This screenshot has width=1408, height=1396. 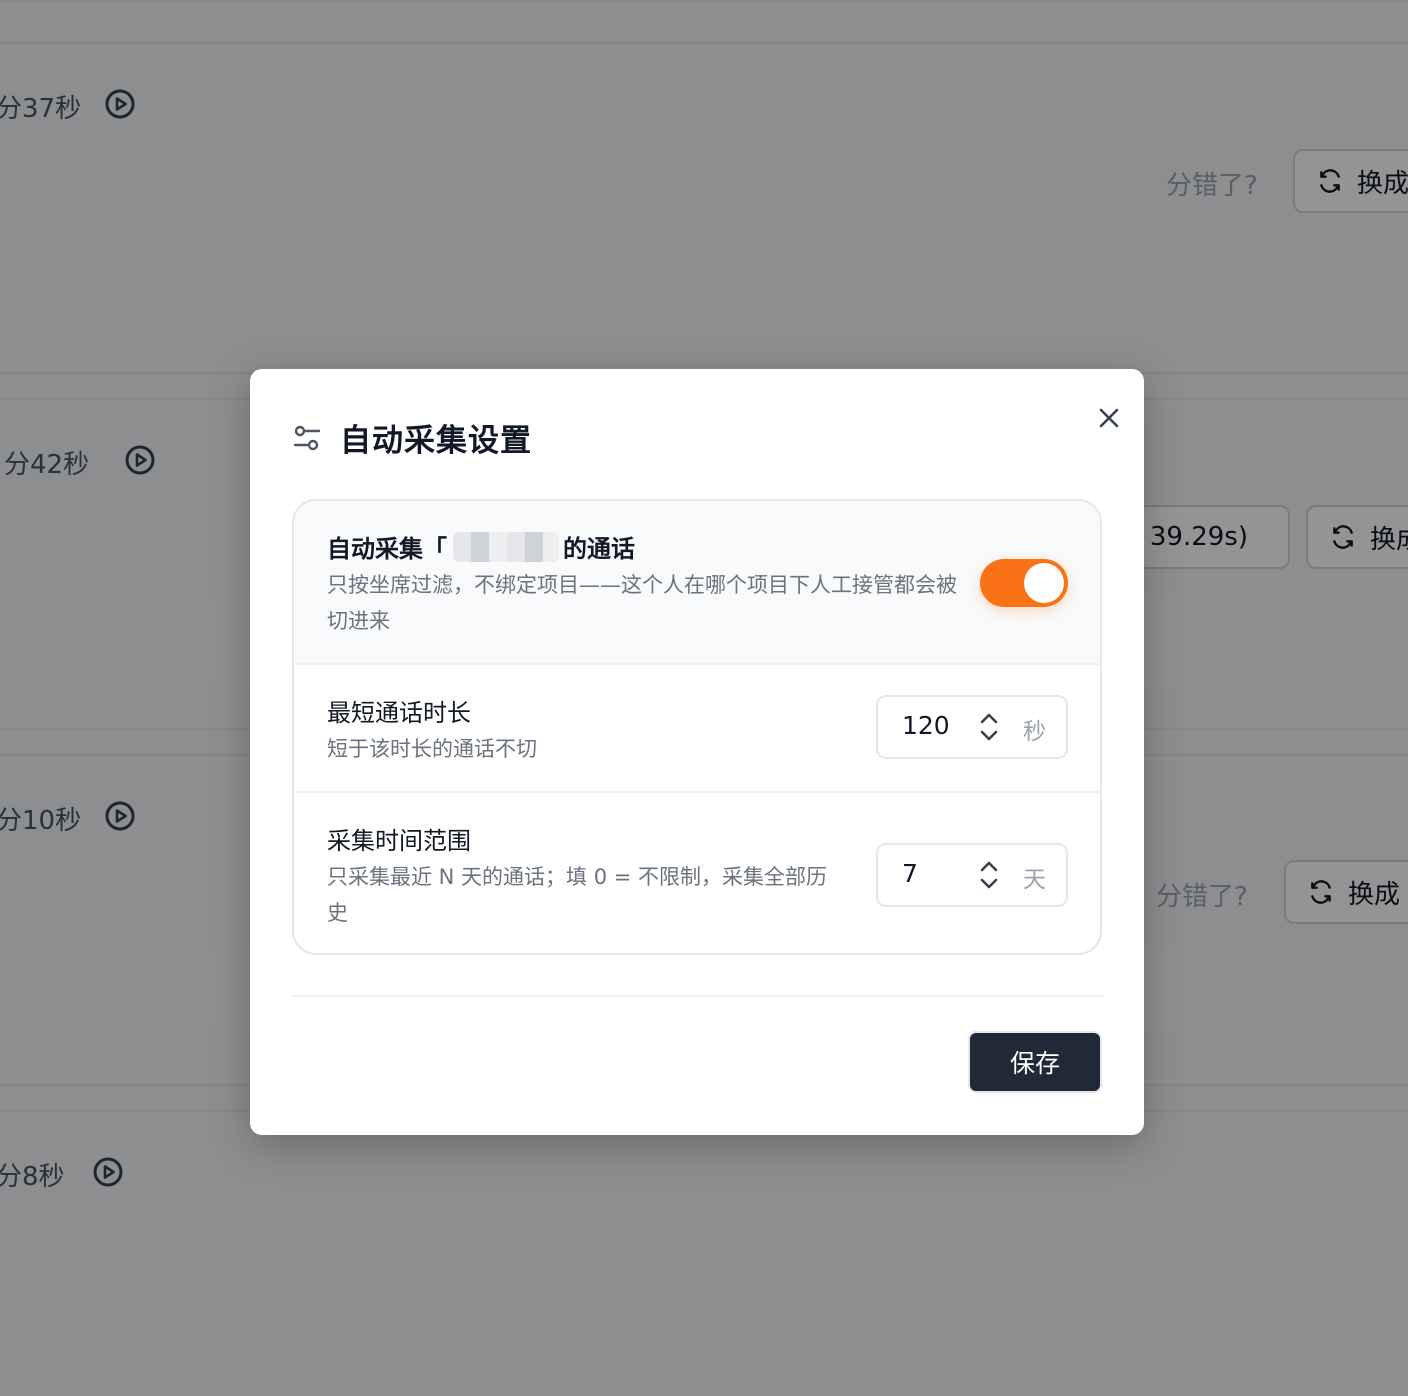 What do you see at coordinates (1035, 1062) in the screenshot?
I see `save-button: 保存` at bounding box center [1035, 1062].